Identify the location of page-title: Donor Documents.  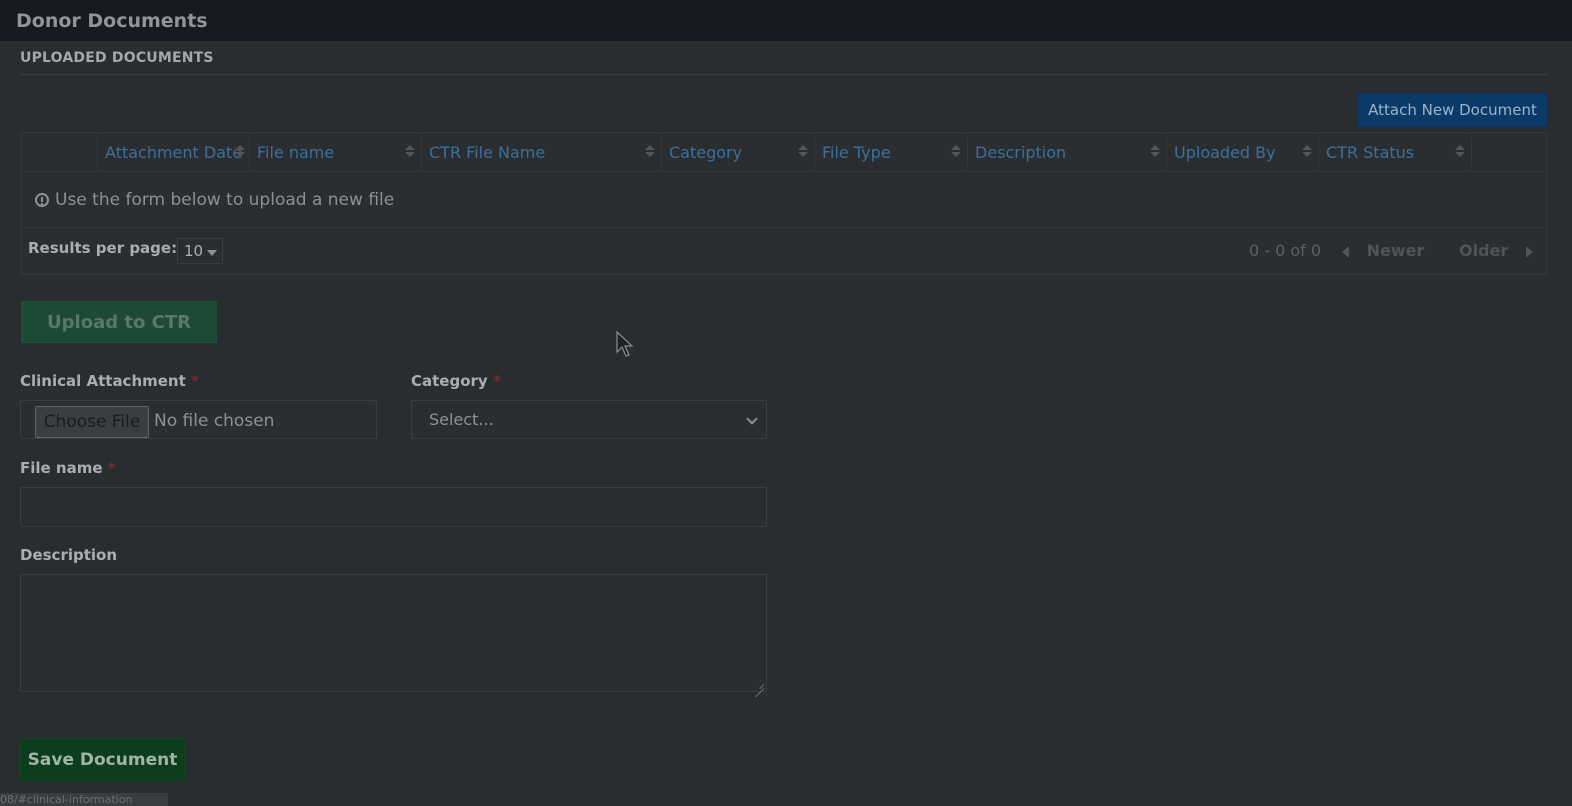
(112, 20).